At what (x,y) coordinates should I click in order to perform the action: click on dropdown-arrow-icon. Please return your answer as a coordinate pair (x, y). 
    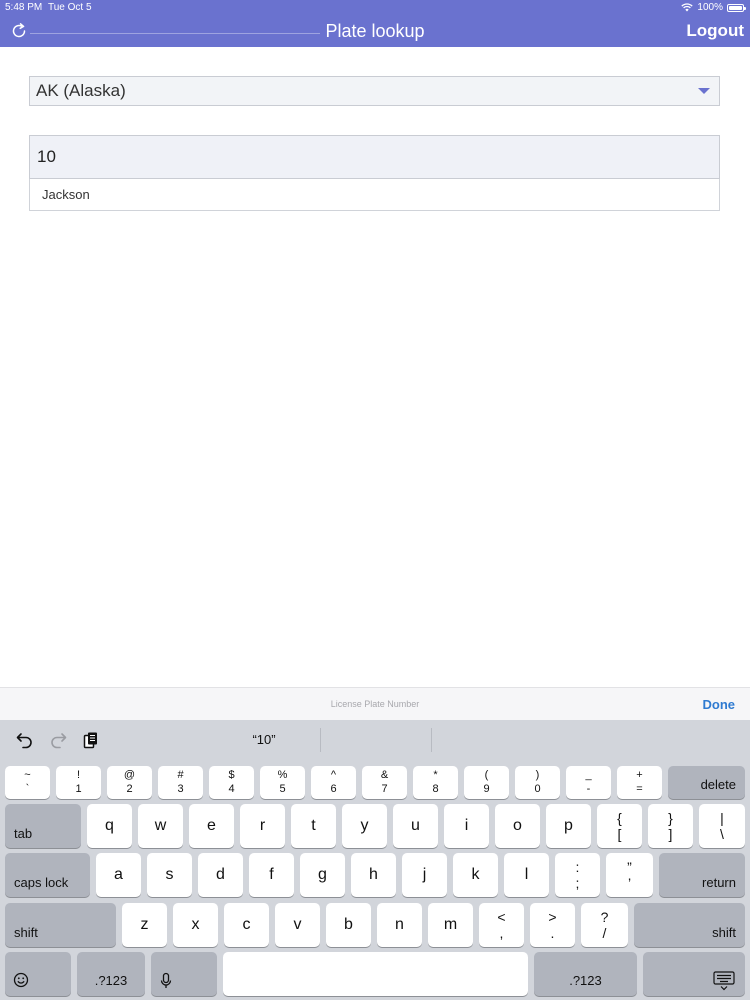
    Looking at the image, I should click on (704, 91).